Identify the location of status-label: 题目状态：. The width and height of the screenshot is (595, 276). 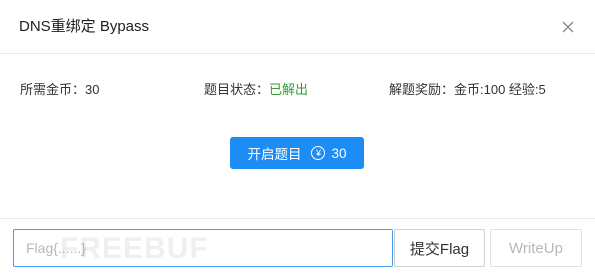
(237, 89).